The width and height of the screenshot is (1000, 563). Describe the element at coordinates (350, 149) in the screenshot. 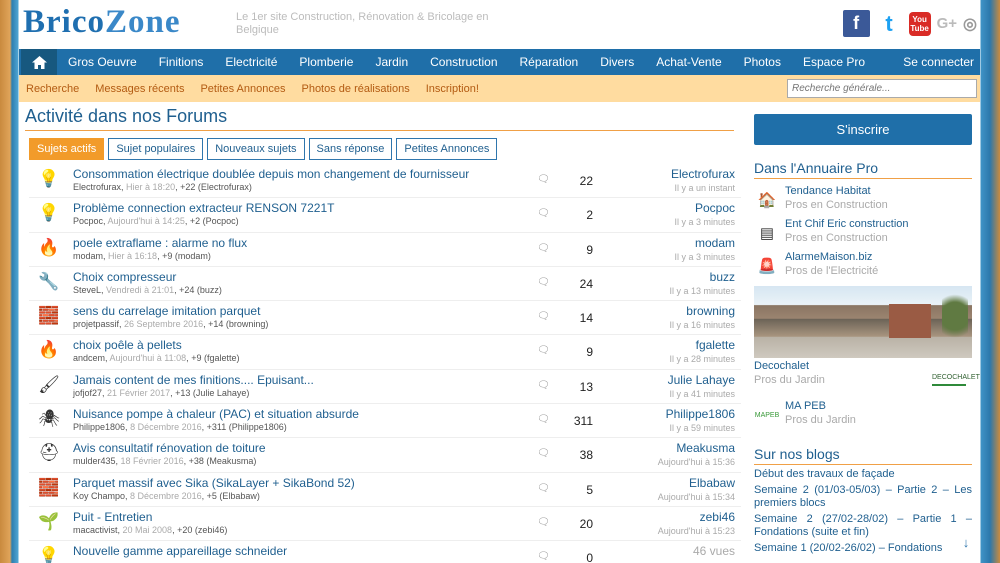

I see `tab-sans-reponse: Sans réponse` at that location.